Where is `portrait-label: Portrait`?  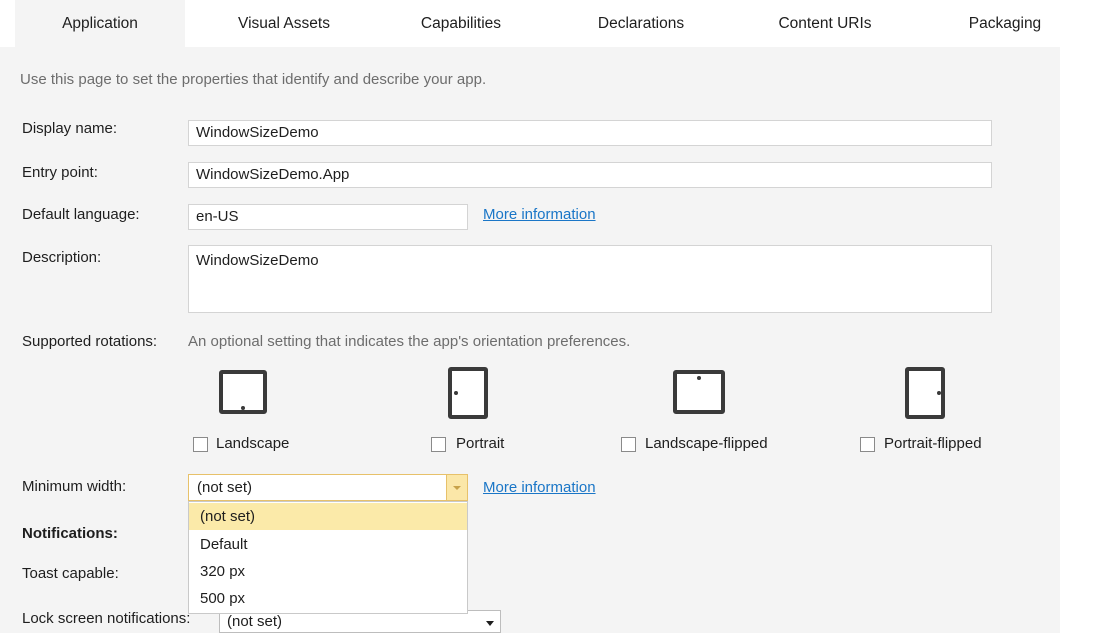 portrait-label: Portrait is located at coordinates (480, 443).